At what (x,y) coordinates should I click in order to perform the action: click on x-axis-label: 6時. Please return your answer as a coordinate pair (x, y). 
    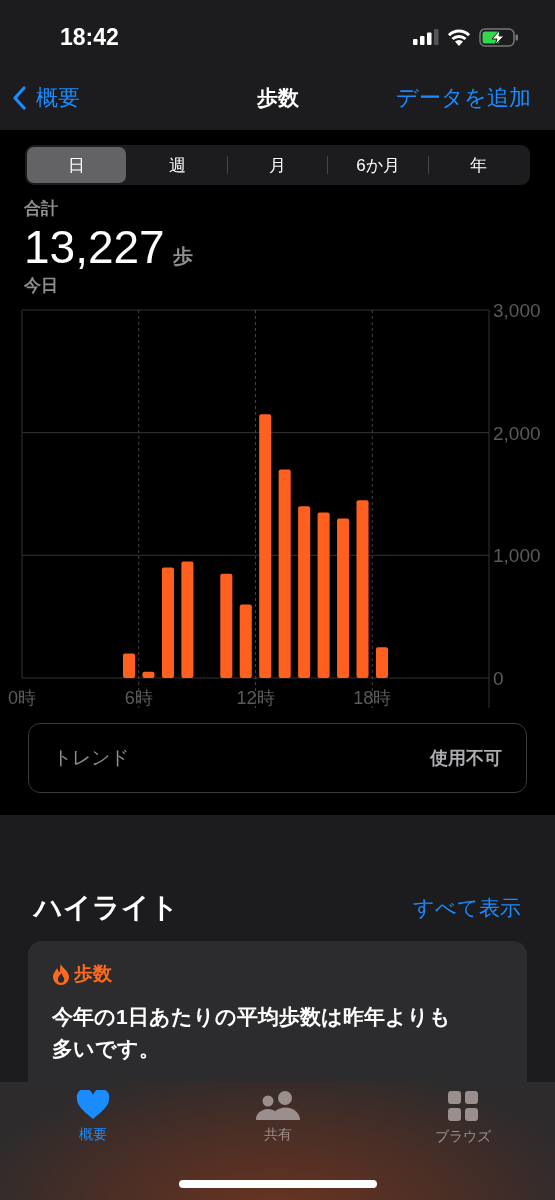
    Looking at the image, I should click on (138, 698).